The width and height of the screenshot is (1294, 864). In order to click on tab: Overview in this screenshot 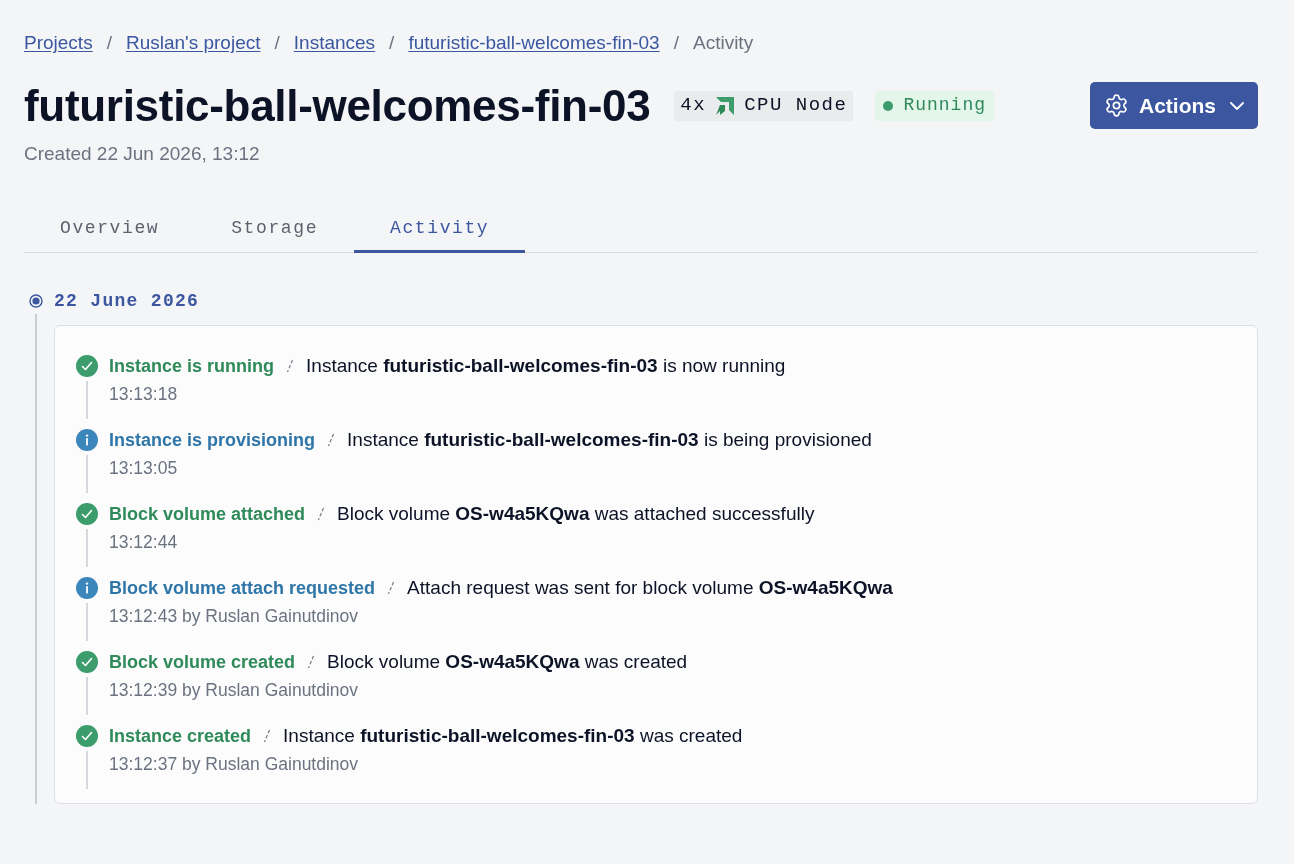, I will do `click(110, 229)`.